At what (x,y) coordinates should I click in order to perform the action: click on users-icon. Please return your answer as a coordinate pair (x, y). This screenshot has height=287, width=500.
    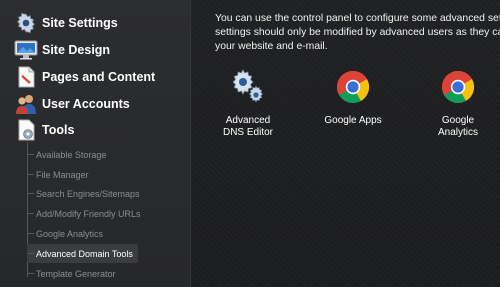
    Looking at the image, I should click on (26, 104).